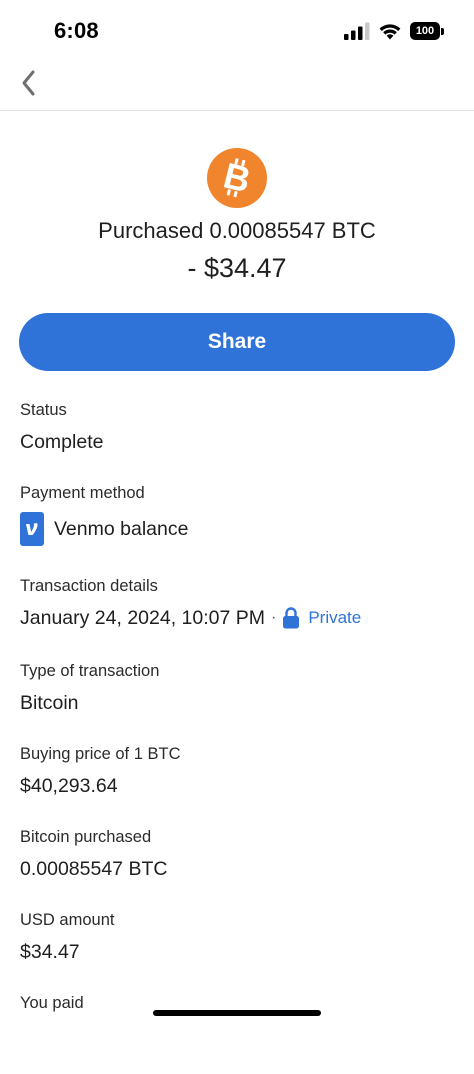 The height and width of the screenshot is (1074, 474). I want to click on detail-buying-price: Buying price of 1 BTC $40,293.64, so click(237, 783).